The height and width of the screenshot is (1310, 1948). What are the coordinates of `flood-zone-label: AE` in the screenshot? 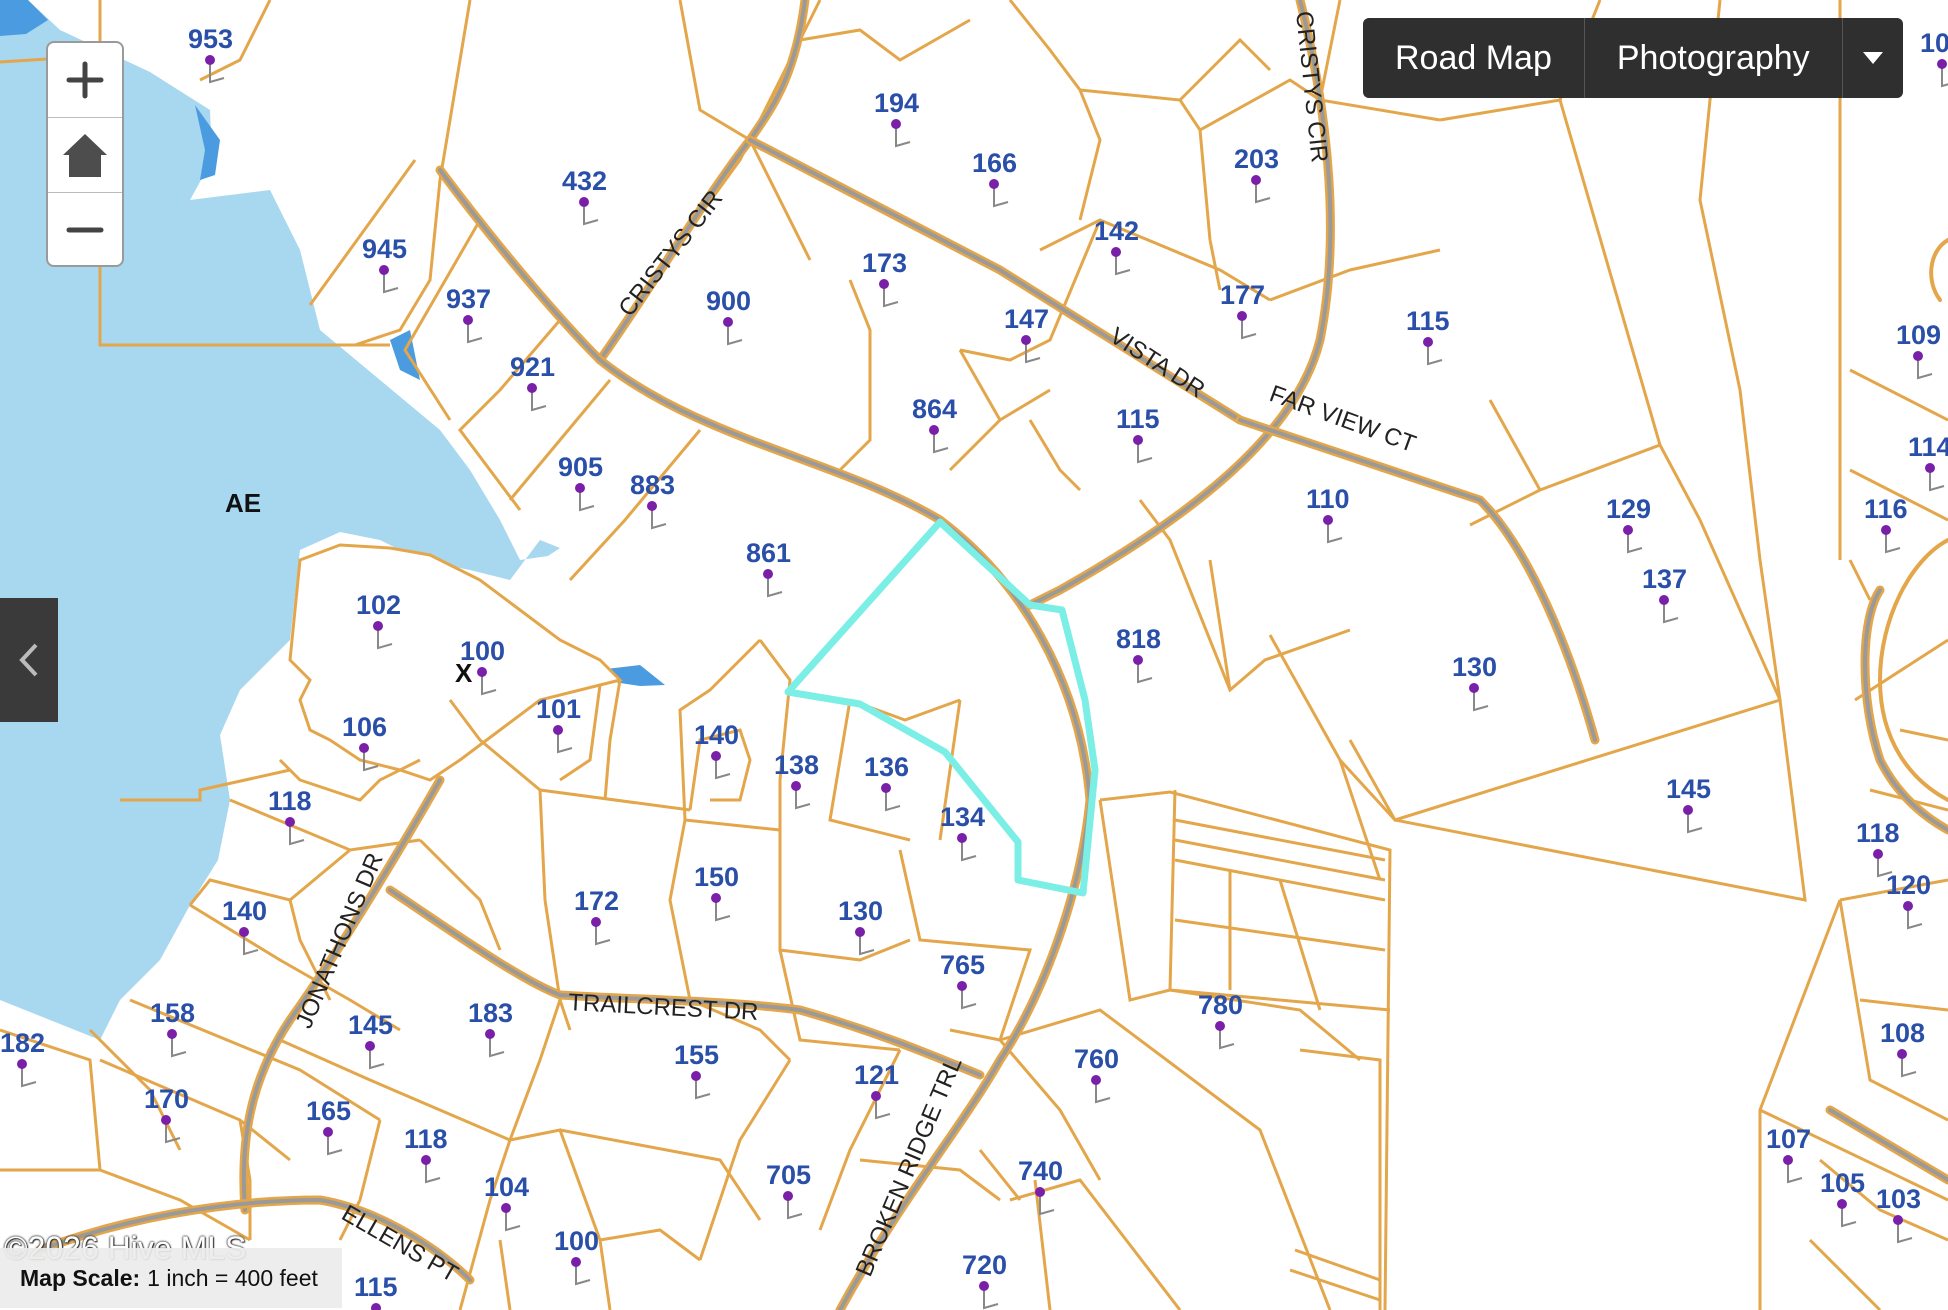 It's located at (243, 503).